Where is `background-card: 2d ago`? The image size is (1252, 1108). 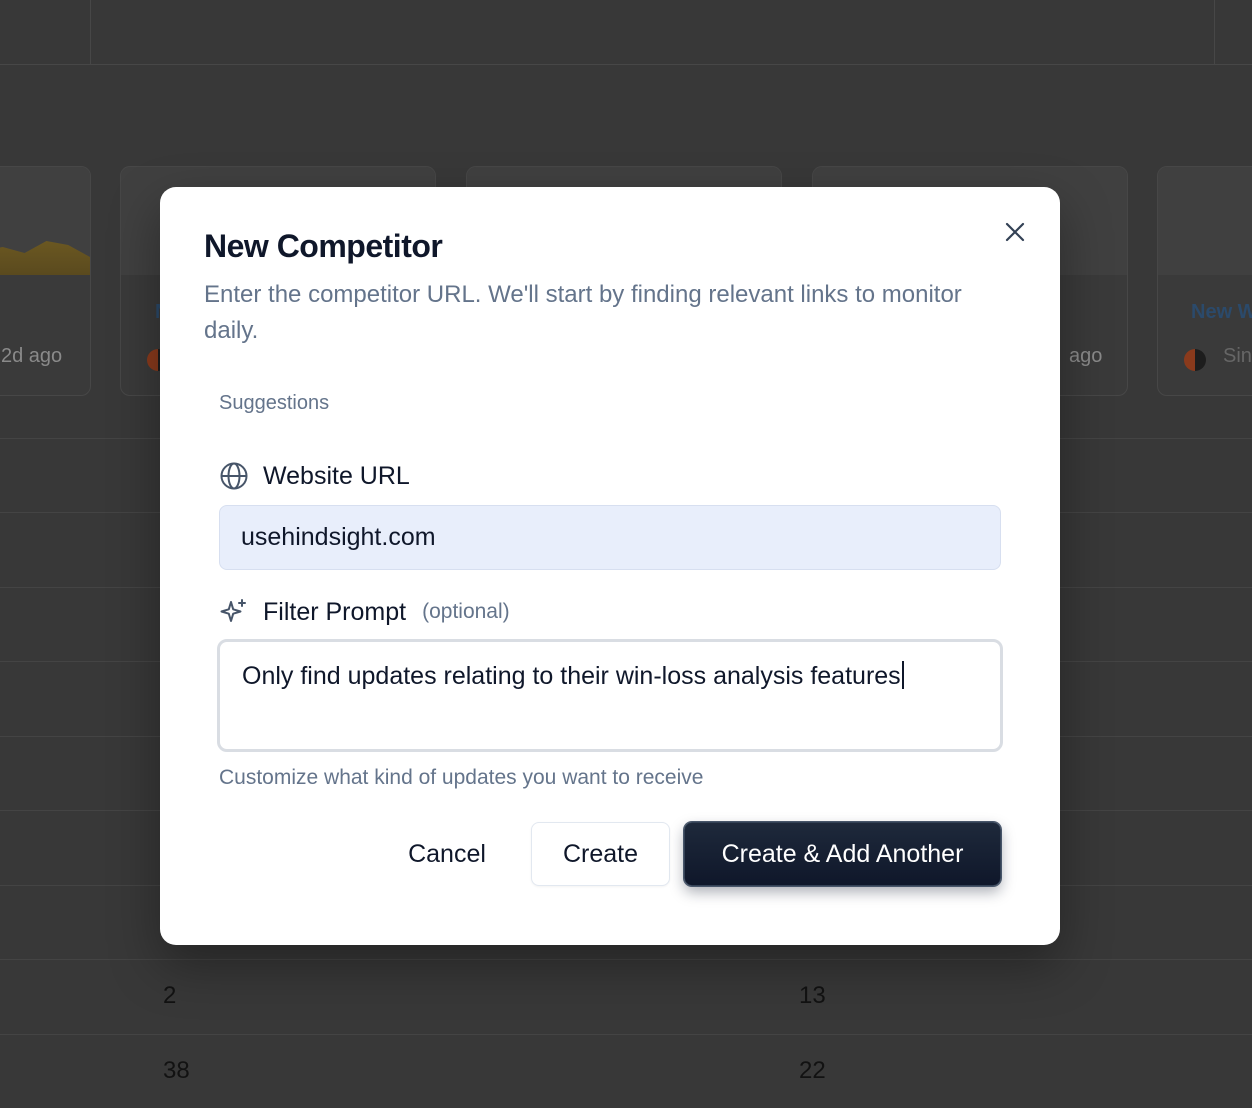 background-card: 2d ago is located at coordinates (45, 281).